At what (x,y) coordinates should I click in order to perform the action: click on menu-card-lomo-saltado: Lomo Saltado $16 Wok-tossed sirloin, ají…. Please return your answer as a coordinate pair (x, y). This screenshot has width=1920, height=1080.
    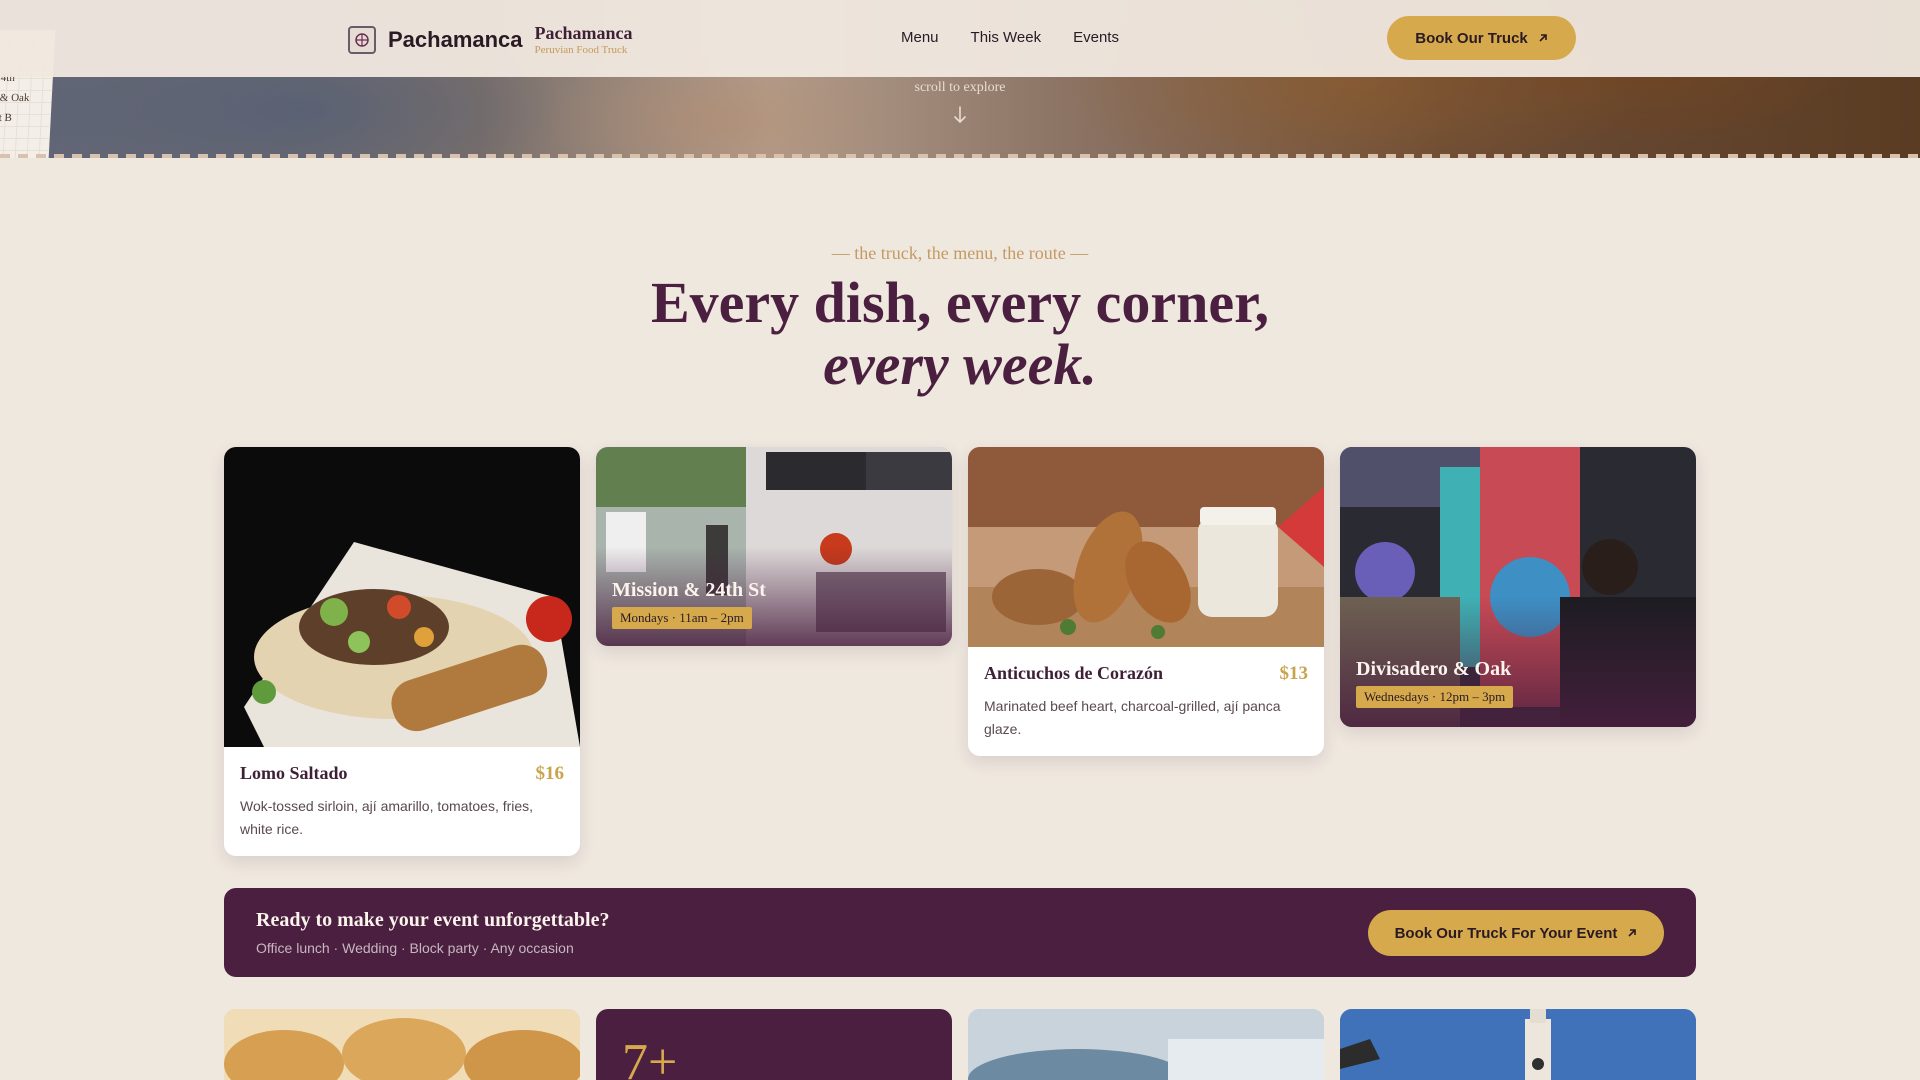
    Looking at the image, I should click on (402, 651).